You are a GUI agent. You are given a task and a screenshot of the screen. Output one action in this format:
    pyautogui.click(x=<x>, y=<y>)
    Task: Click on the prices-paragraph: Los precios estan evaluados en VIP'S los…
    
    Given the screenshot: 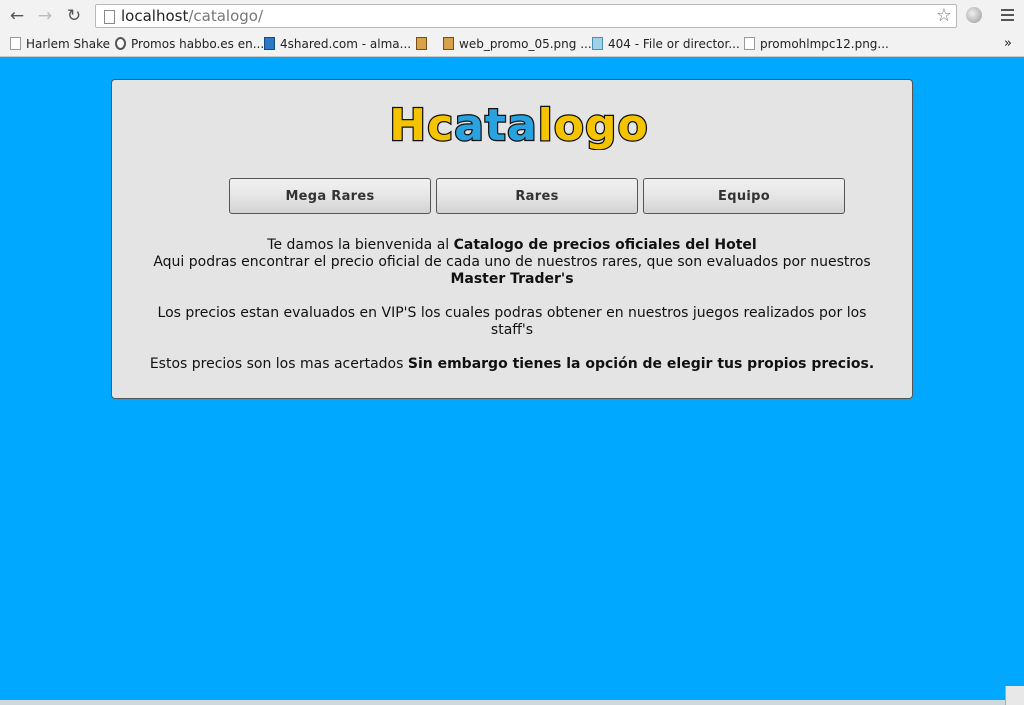 What is the action you would take?
    pyautogui.click(x=512, y=321)
    